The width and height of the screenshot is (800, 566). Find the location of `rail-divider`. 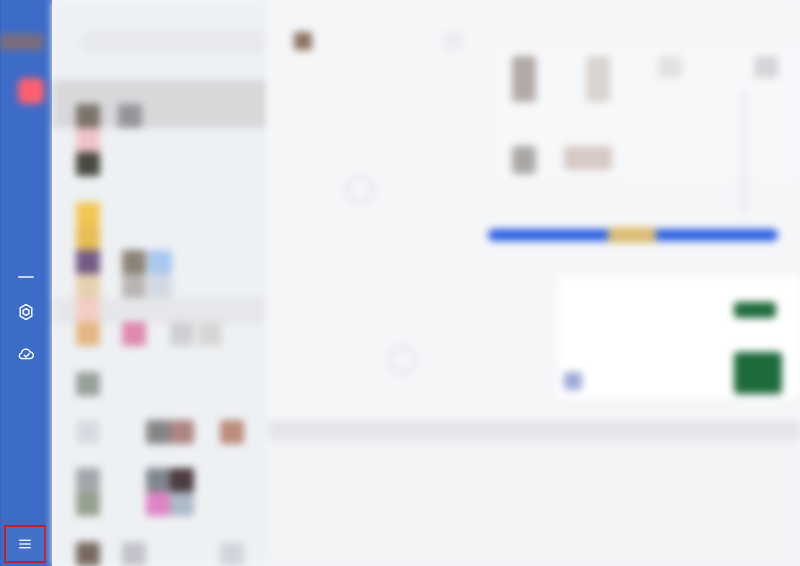

rail-divider is located at coordinates (26, 277).